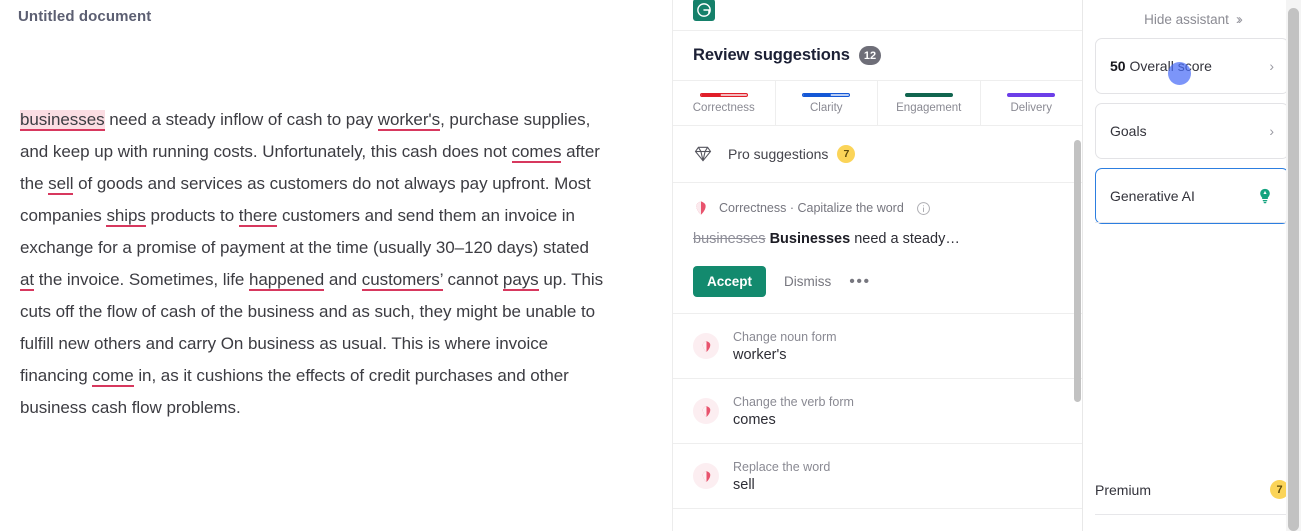 The image size is (1301, 531). What do you see at coordinates (27, 280) in the screenshot?
I see `error-word: at` at bounding box center [27, 280].